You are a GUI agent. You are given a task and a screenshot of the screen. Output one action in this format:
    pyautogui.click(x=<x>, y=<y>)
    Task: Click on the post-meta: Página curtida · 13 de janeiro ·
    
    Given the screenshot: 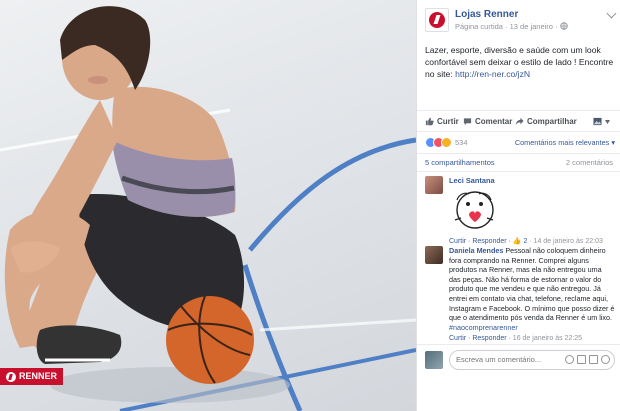 What is the action you would take?
    pyautogui.click(x=511, y=26)
    